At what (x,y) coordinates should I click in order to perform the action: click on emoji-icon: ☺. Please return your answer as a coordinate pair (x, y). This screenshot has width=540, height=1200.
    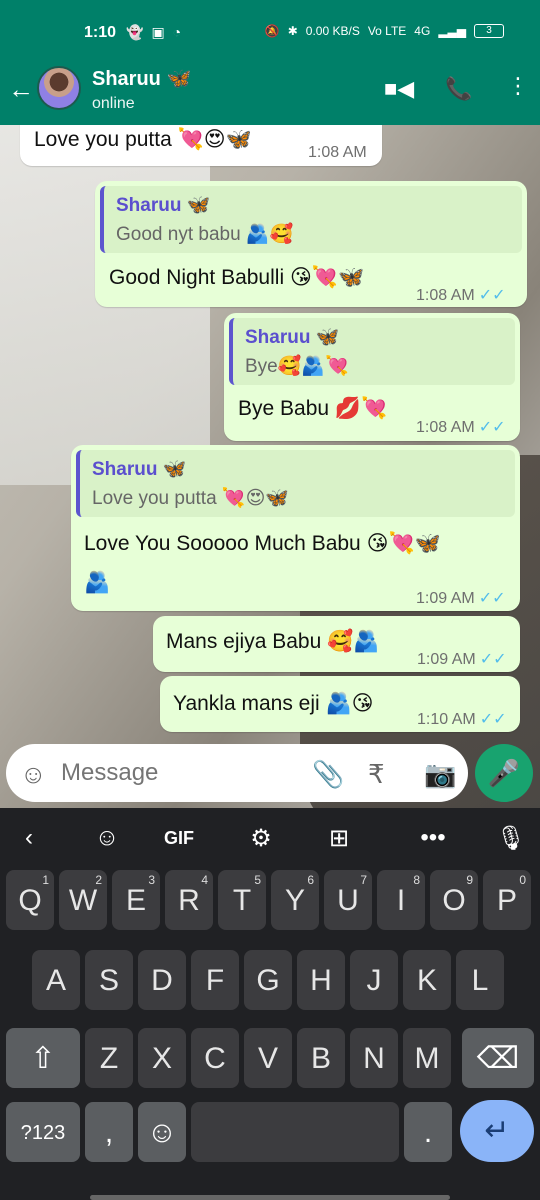
    Looking at the image, I should click on (33, 774).